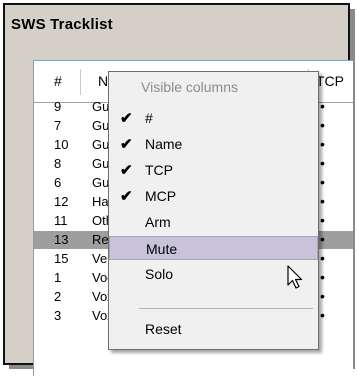  Describe the element at coordinates (161, 196) in the screenshot. I see `menu-item-label: MCP` at that location.